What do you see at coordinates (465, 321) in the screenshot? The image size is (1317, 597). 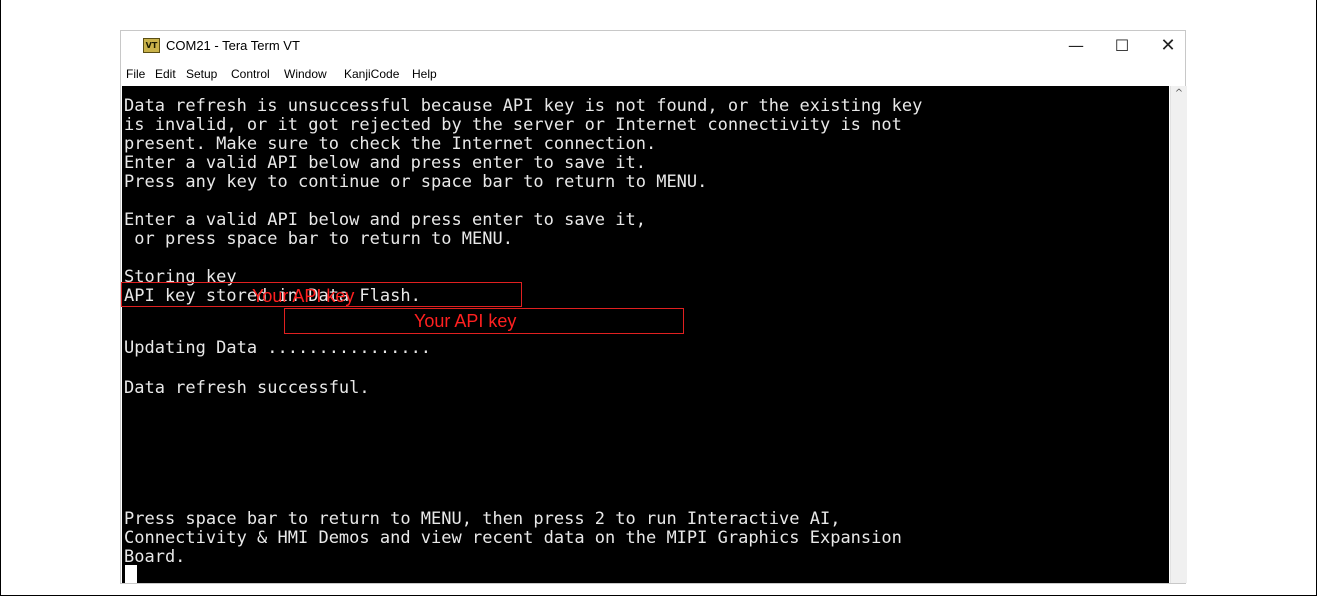 I see `api-key-stored-annotation: Your API key` at bounding box center [465, 321].